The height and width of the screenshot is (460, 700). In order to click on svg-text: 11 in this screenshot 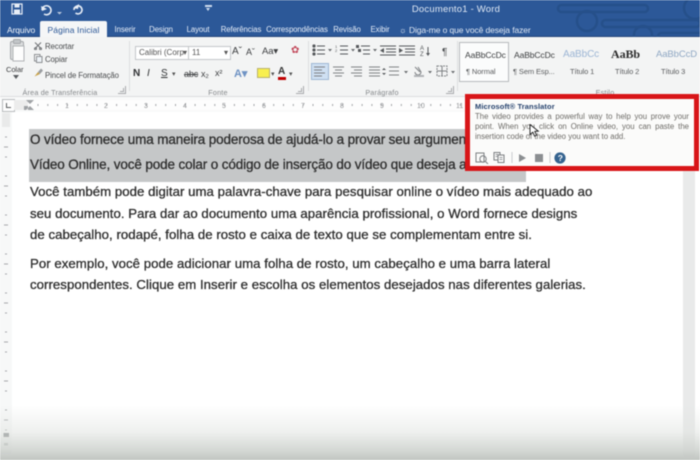, I will do `click(459, 106)`.